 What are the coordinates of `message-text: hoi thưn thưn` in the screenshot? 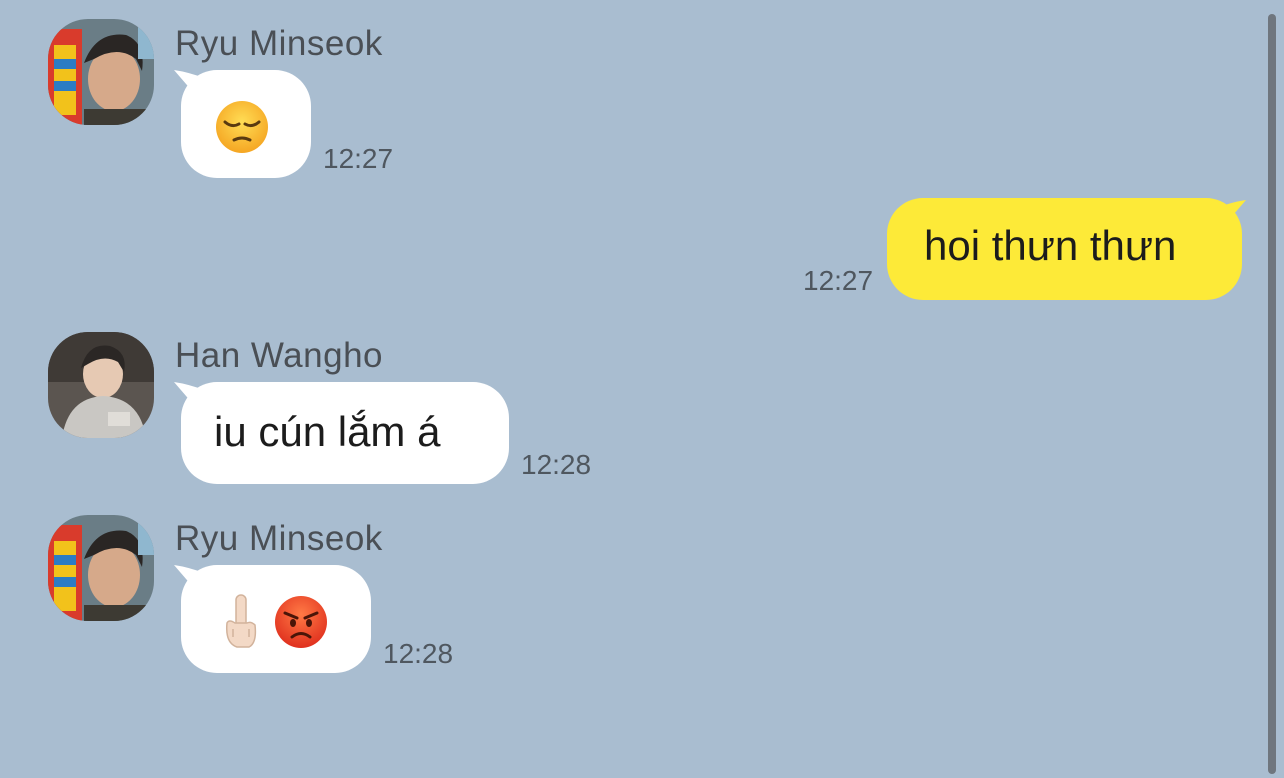 It's located at (1050, 245).